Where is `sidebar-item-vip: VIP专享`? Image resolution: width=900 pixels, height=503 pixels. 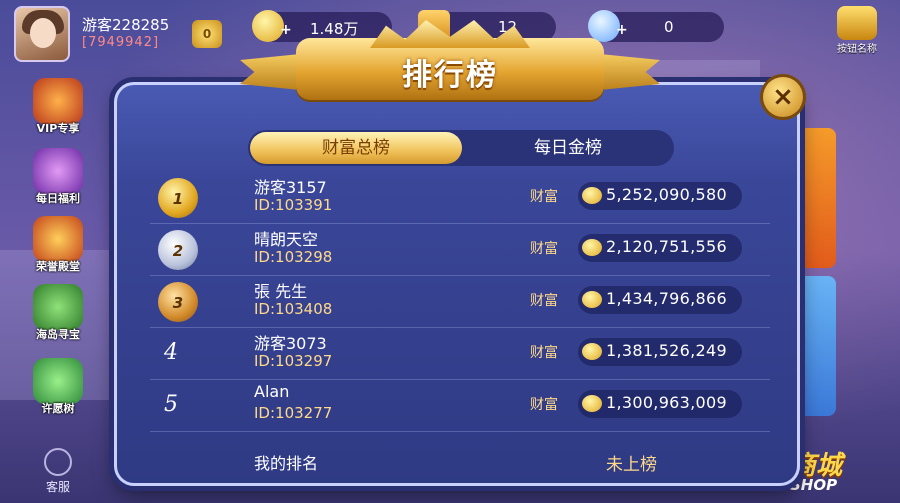
sidebar-item-vip: VIP专享 is located at coordinates (58, 107).